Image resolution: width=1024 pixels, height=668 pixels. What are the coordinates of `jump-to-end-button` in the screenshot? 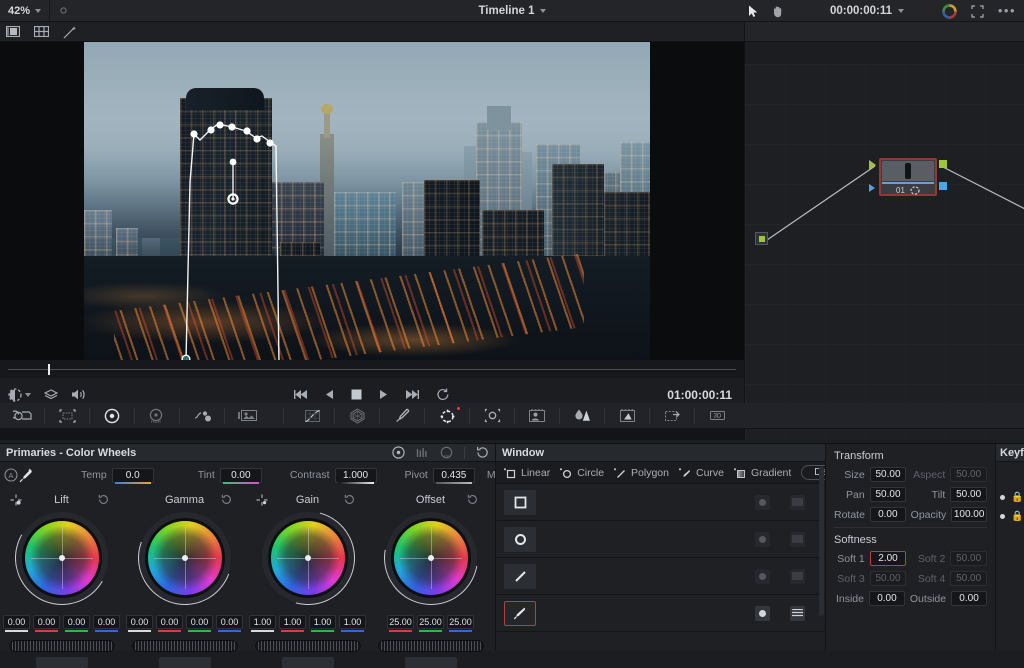 It's located at (412, 394).